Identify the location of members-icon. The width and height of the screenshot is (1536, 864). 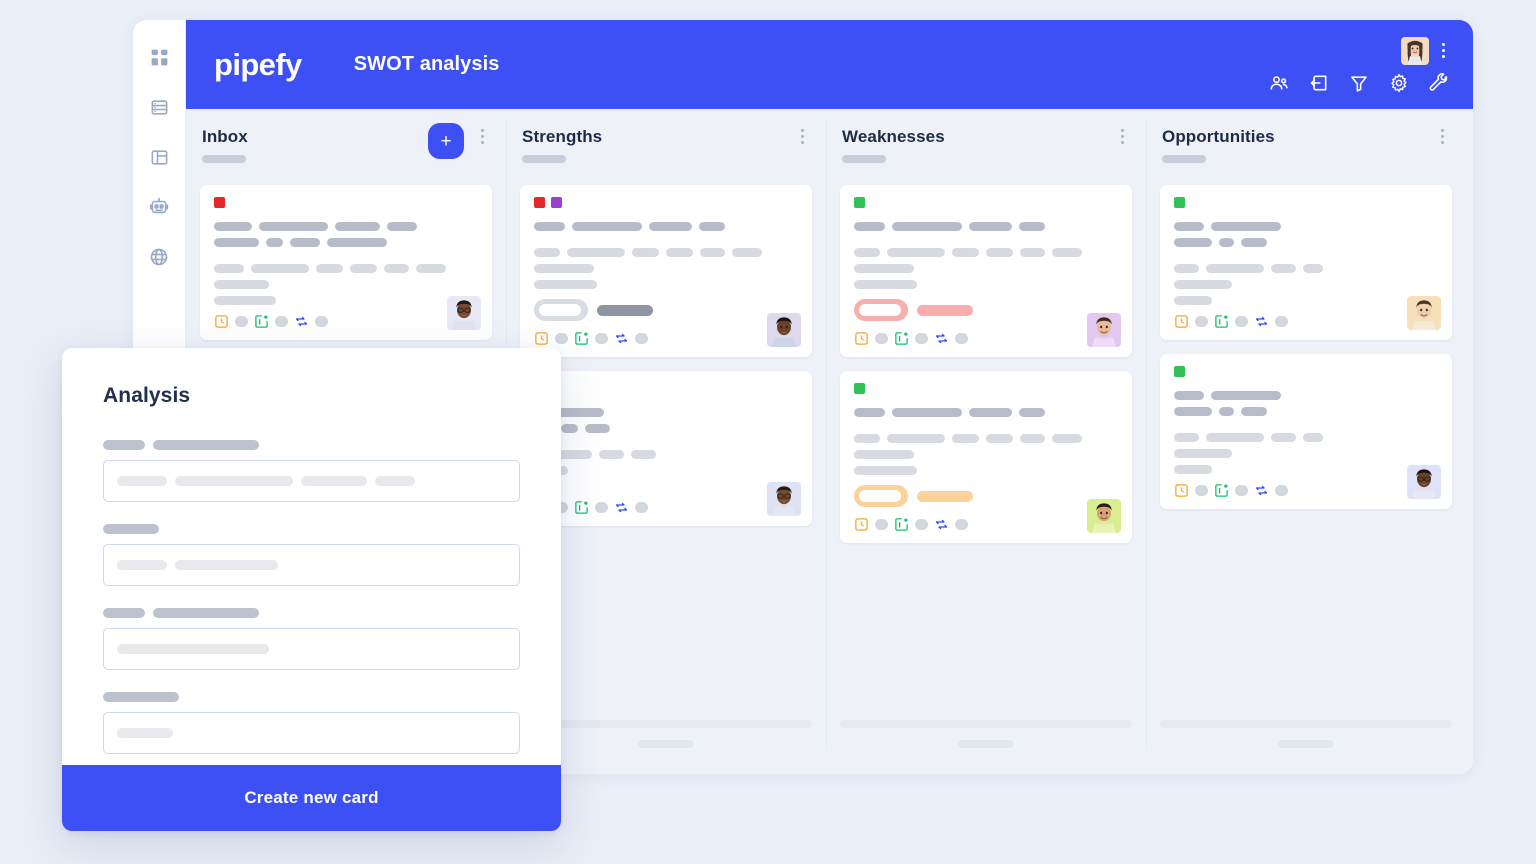
(1279, 83).